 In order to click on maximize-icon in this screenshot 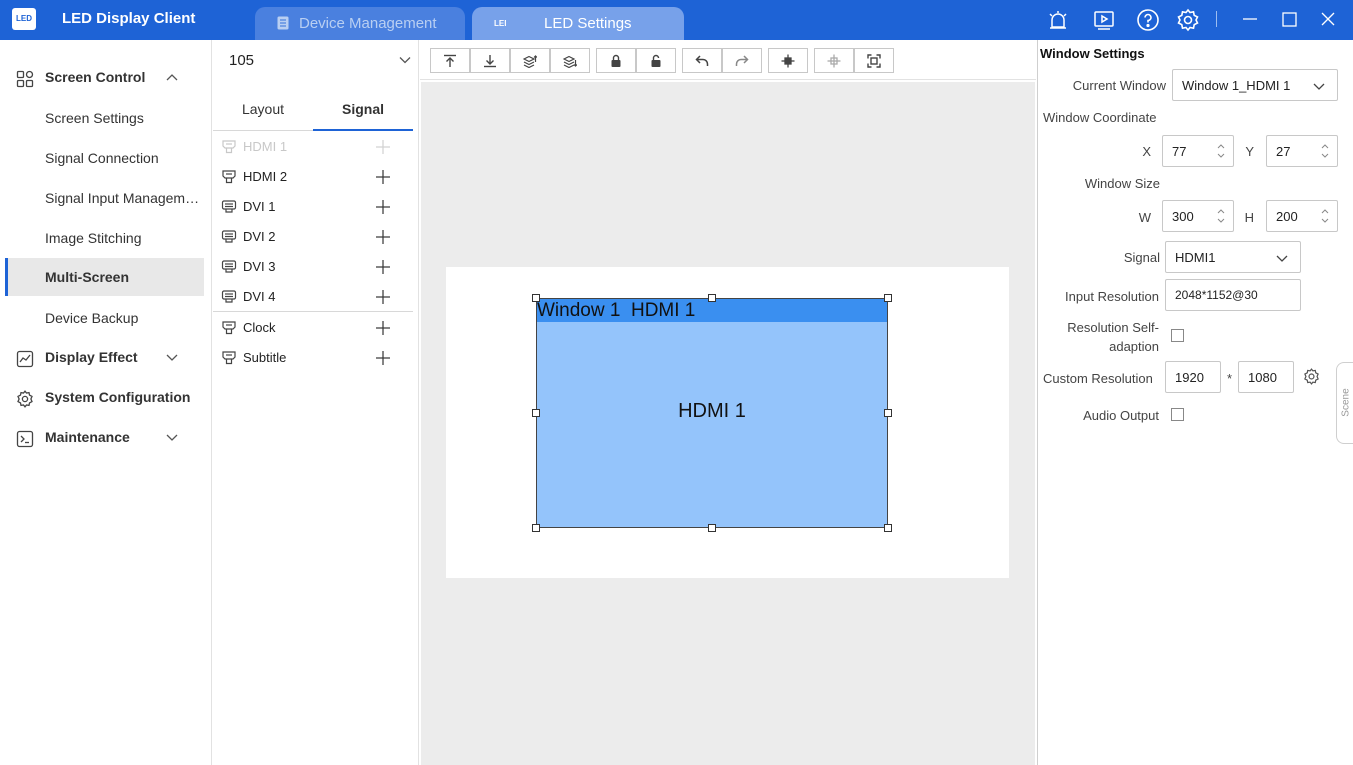, I will do `click(1290, 20)`.